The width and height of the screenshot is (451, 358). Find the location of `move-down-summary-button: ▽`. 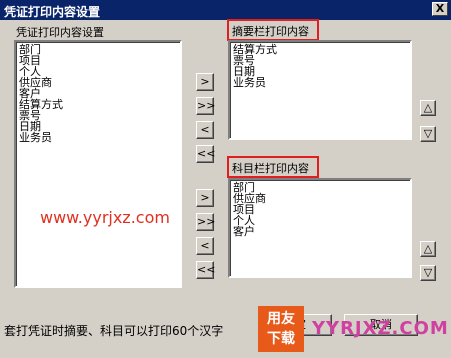

move-down-summary-button: ▽ is located at coordinates (428, 134).